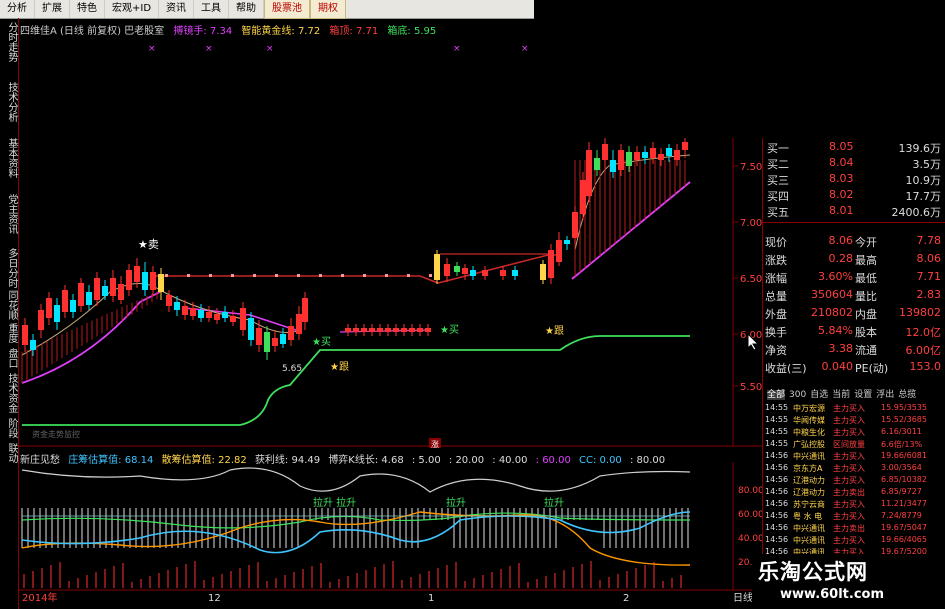  I want to click on side-tab: 技术分析, so click(9, 102).